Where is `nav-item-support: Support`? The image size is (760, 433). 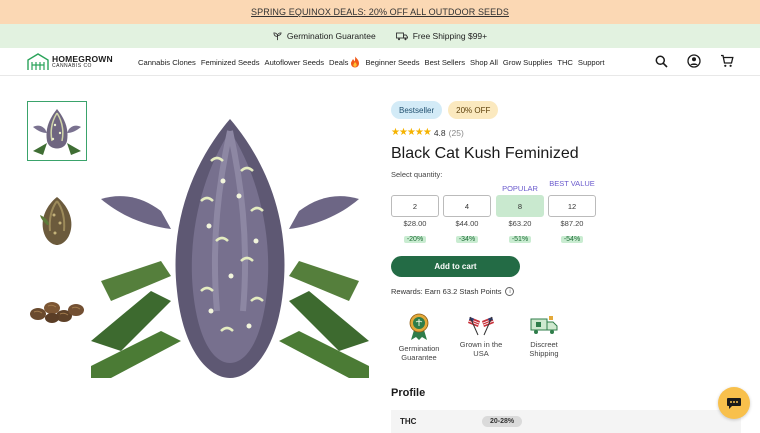
nav-item-support: Support is located at coordinates (591, 62).